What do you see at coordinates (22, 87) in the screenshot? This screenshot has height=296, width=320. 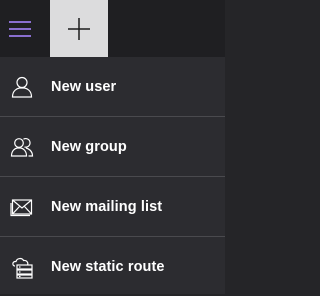 I see `user-icon` at bounding box center [22, 87].